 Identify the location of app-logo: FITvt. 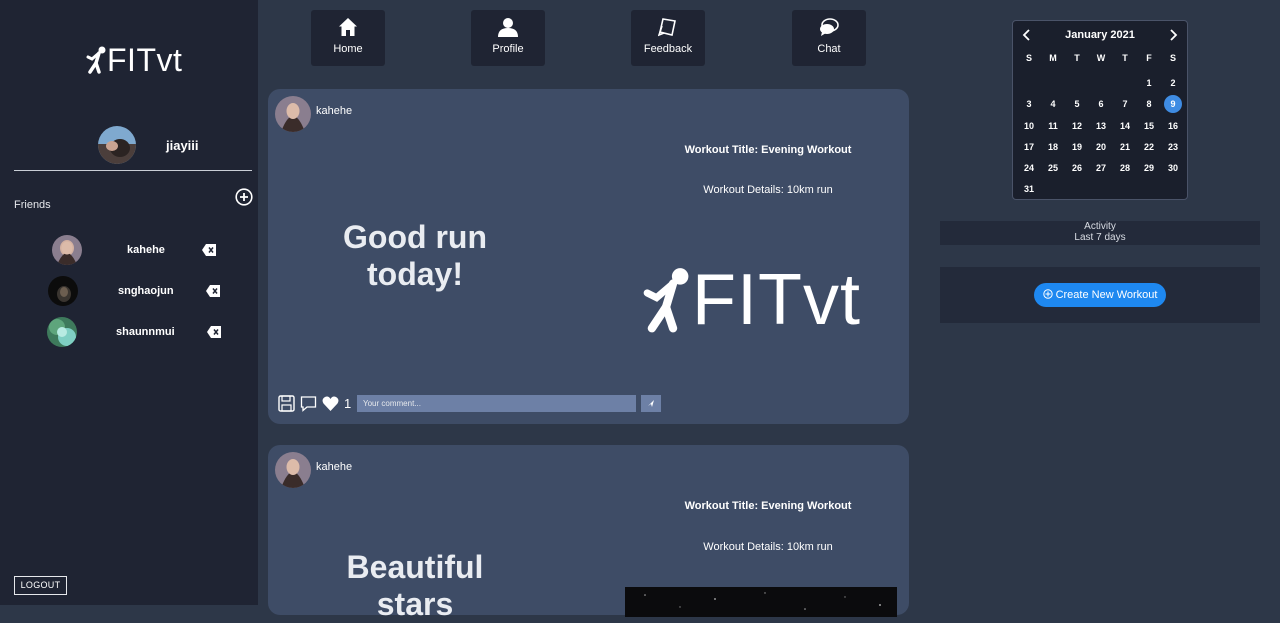
(133, 60).